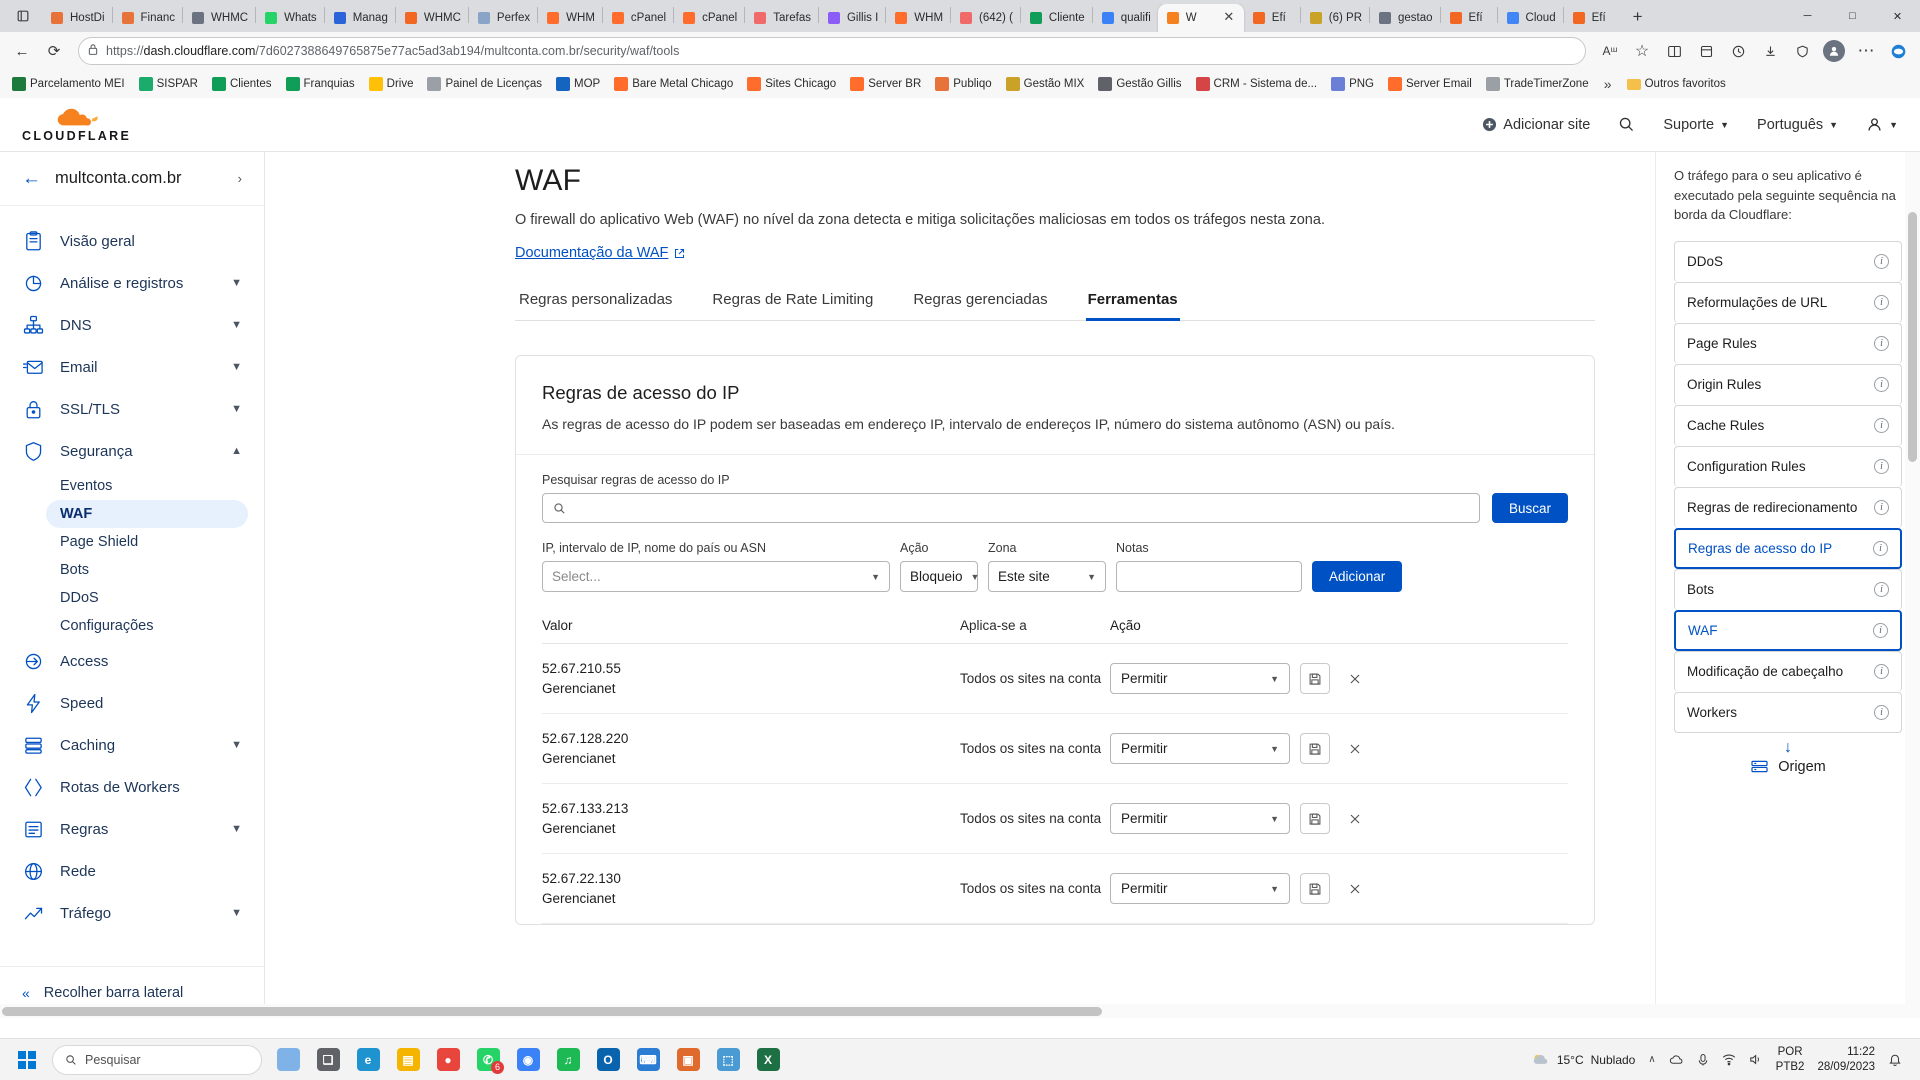 This screenshot has width=1920, height=1080. I want to click on sidebar-item-regras: Regras ▼, so click(132, 829).